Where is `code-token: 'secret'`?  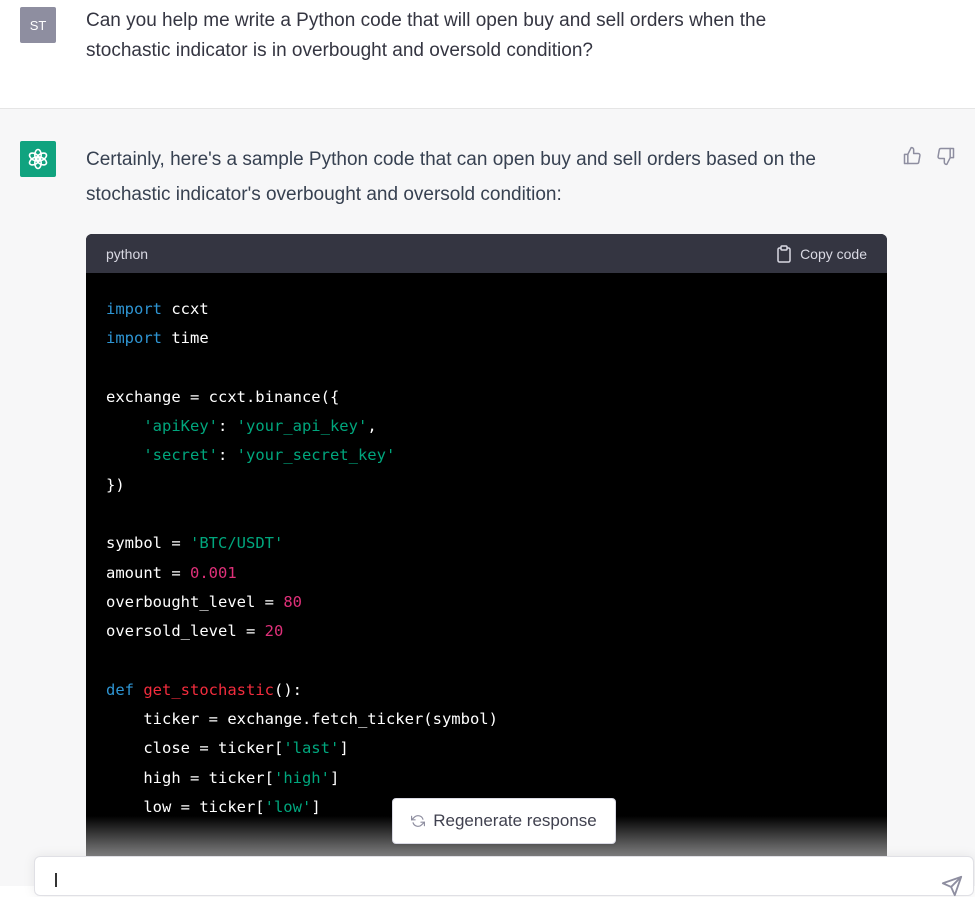 code-token: 'secret' is located at coordinates (180, 455).